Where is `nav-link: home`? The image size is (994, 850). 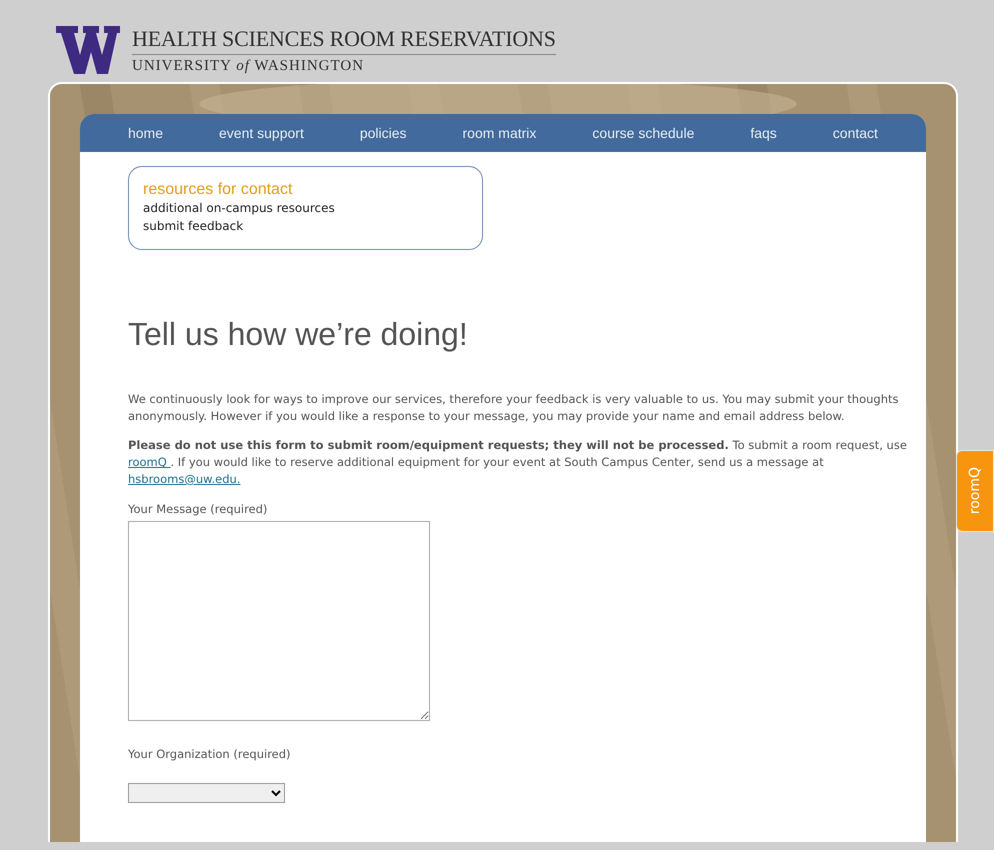
nav-link: home is located at coordinates (146, 133).